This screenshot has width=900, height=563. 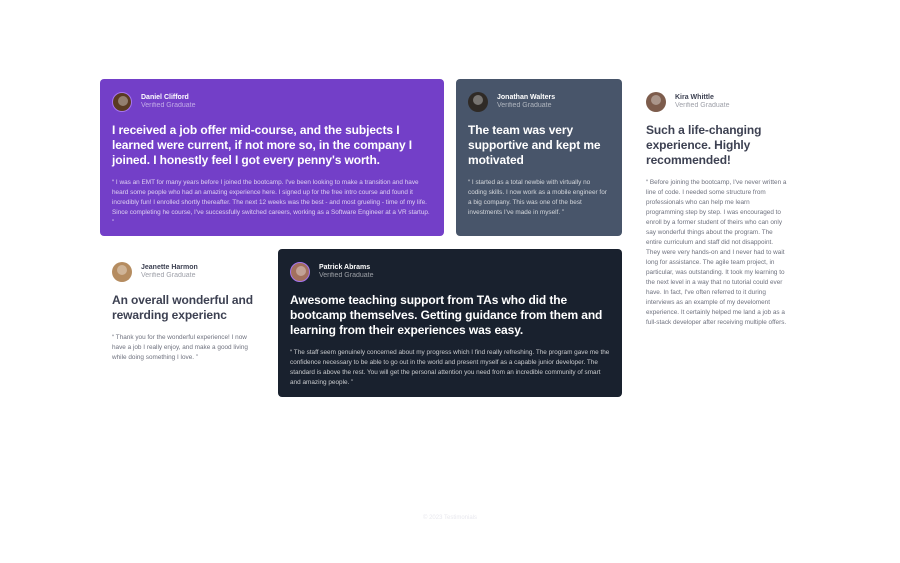 What do you see at coordinates (169, 267) in the screenshot?
I see `author-name: Jeanette Harmon` at bounding box center [169, 267].